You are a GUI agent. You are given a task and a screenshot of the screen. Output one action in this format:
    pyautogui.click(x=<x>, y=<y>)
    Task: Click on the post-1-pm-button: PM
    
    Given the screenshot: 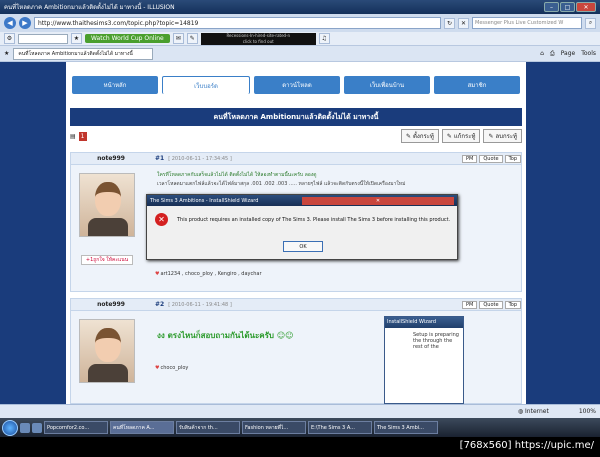 What is the action you would take?
    pyautogui.click(x=470, y=158)
    